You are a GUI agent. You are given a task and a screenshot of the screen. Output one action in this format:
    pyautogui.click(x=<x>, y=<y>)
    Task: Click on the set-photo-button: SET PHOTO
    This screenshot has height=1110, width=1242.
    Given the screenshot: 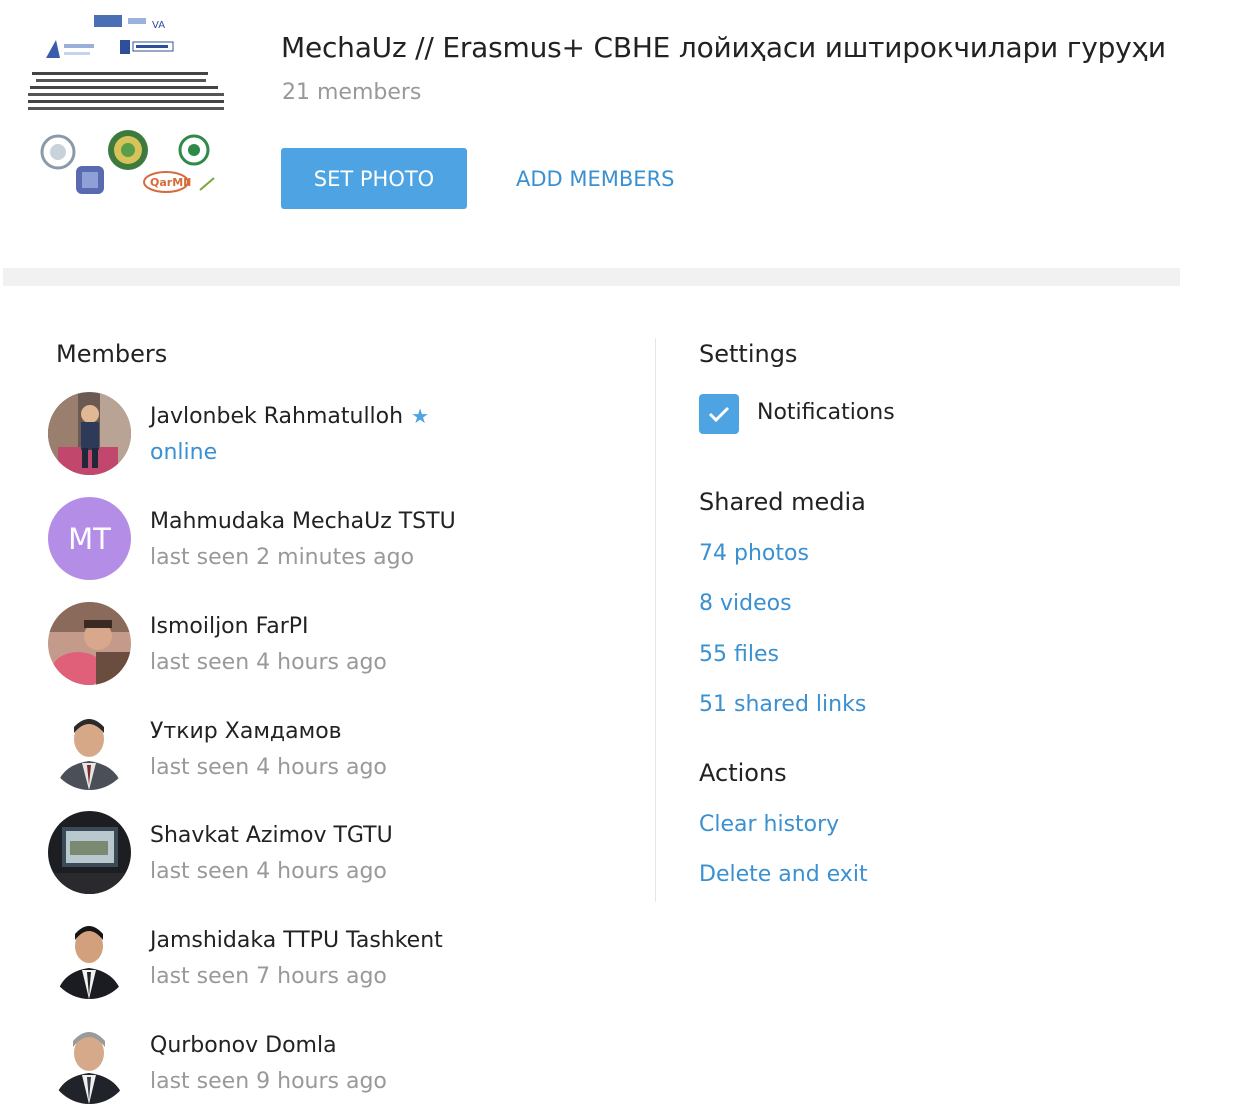 What is the action you would take?
    pyautogui.click(x=374, y=178)
    